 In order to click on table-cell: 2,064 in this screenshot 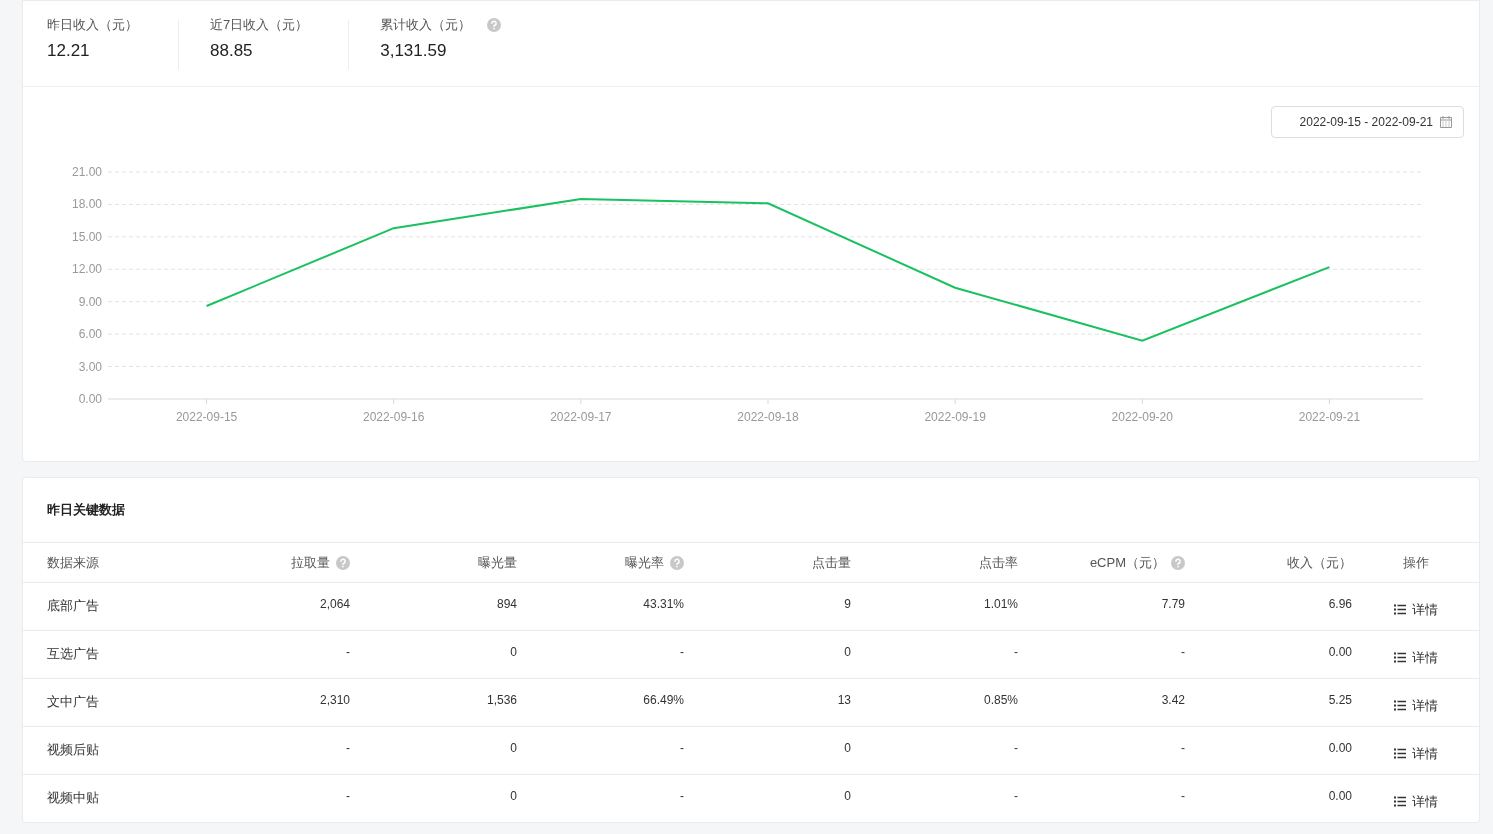, I will do `click(334, 604)`.